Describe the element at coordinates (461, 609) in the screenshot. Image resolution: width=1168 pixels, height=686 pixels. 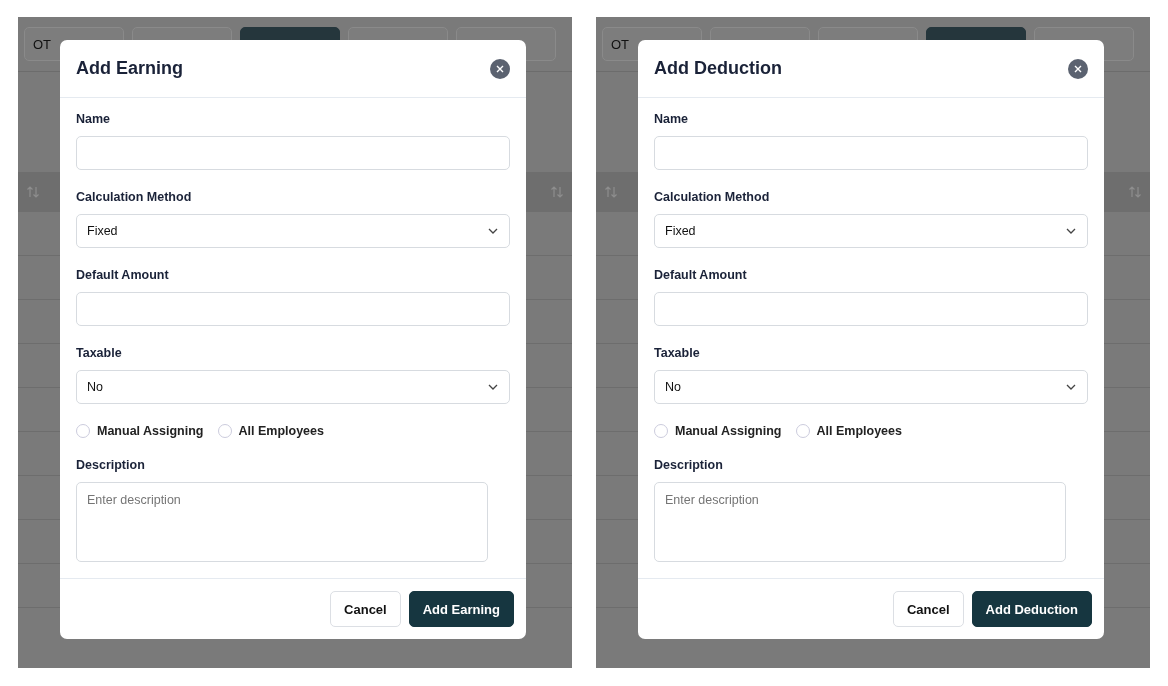
I see `submit-button: Add Earning` at that location.